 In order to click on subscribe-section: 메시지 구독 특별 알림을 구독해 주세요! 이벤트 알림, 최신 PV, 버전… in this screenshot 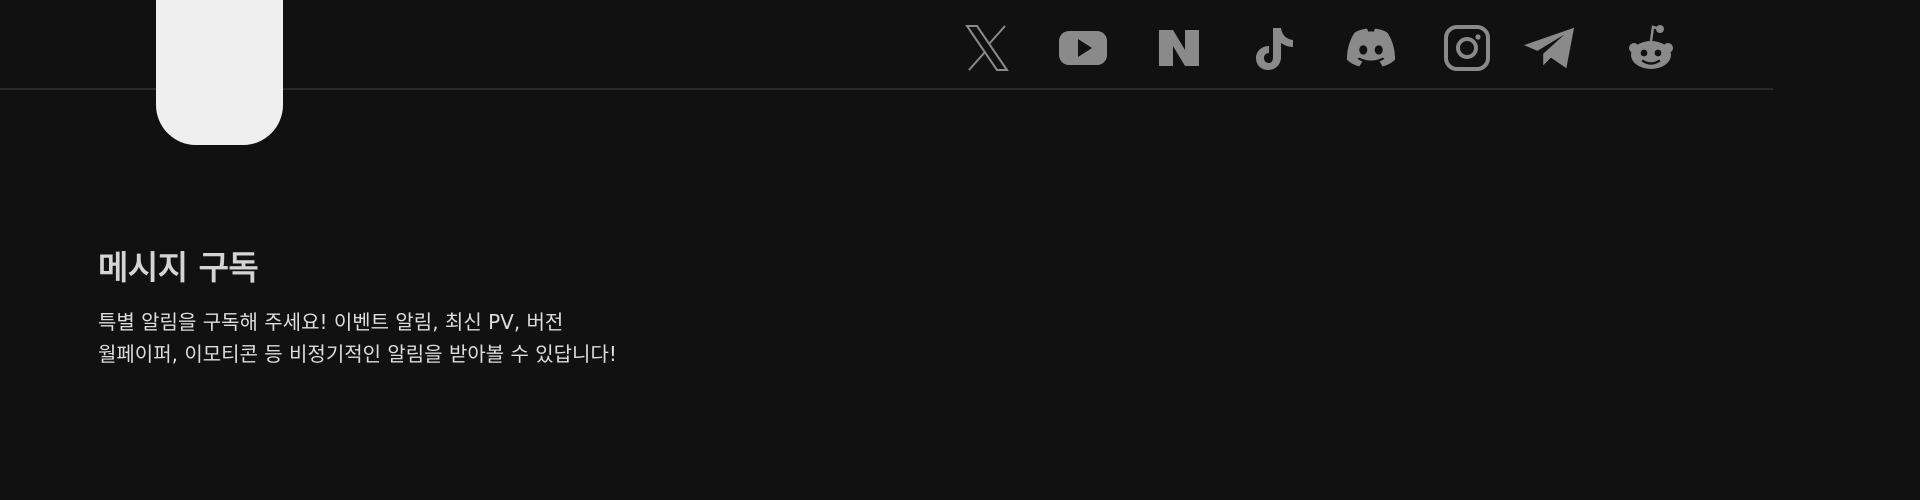, I will do `click(548, 305)`.